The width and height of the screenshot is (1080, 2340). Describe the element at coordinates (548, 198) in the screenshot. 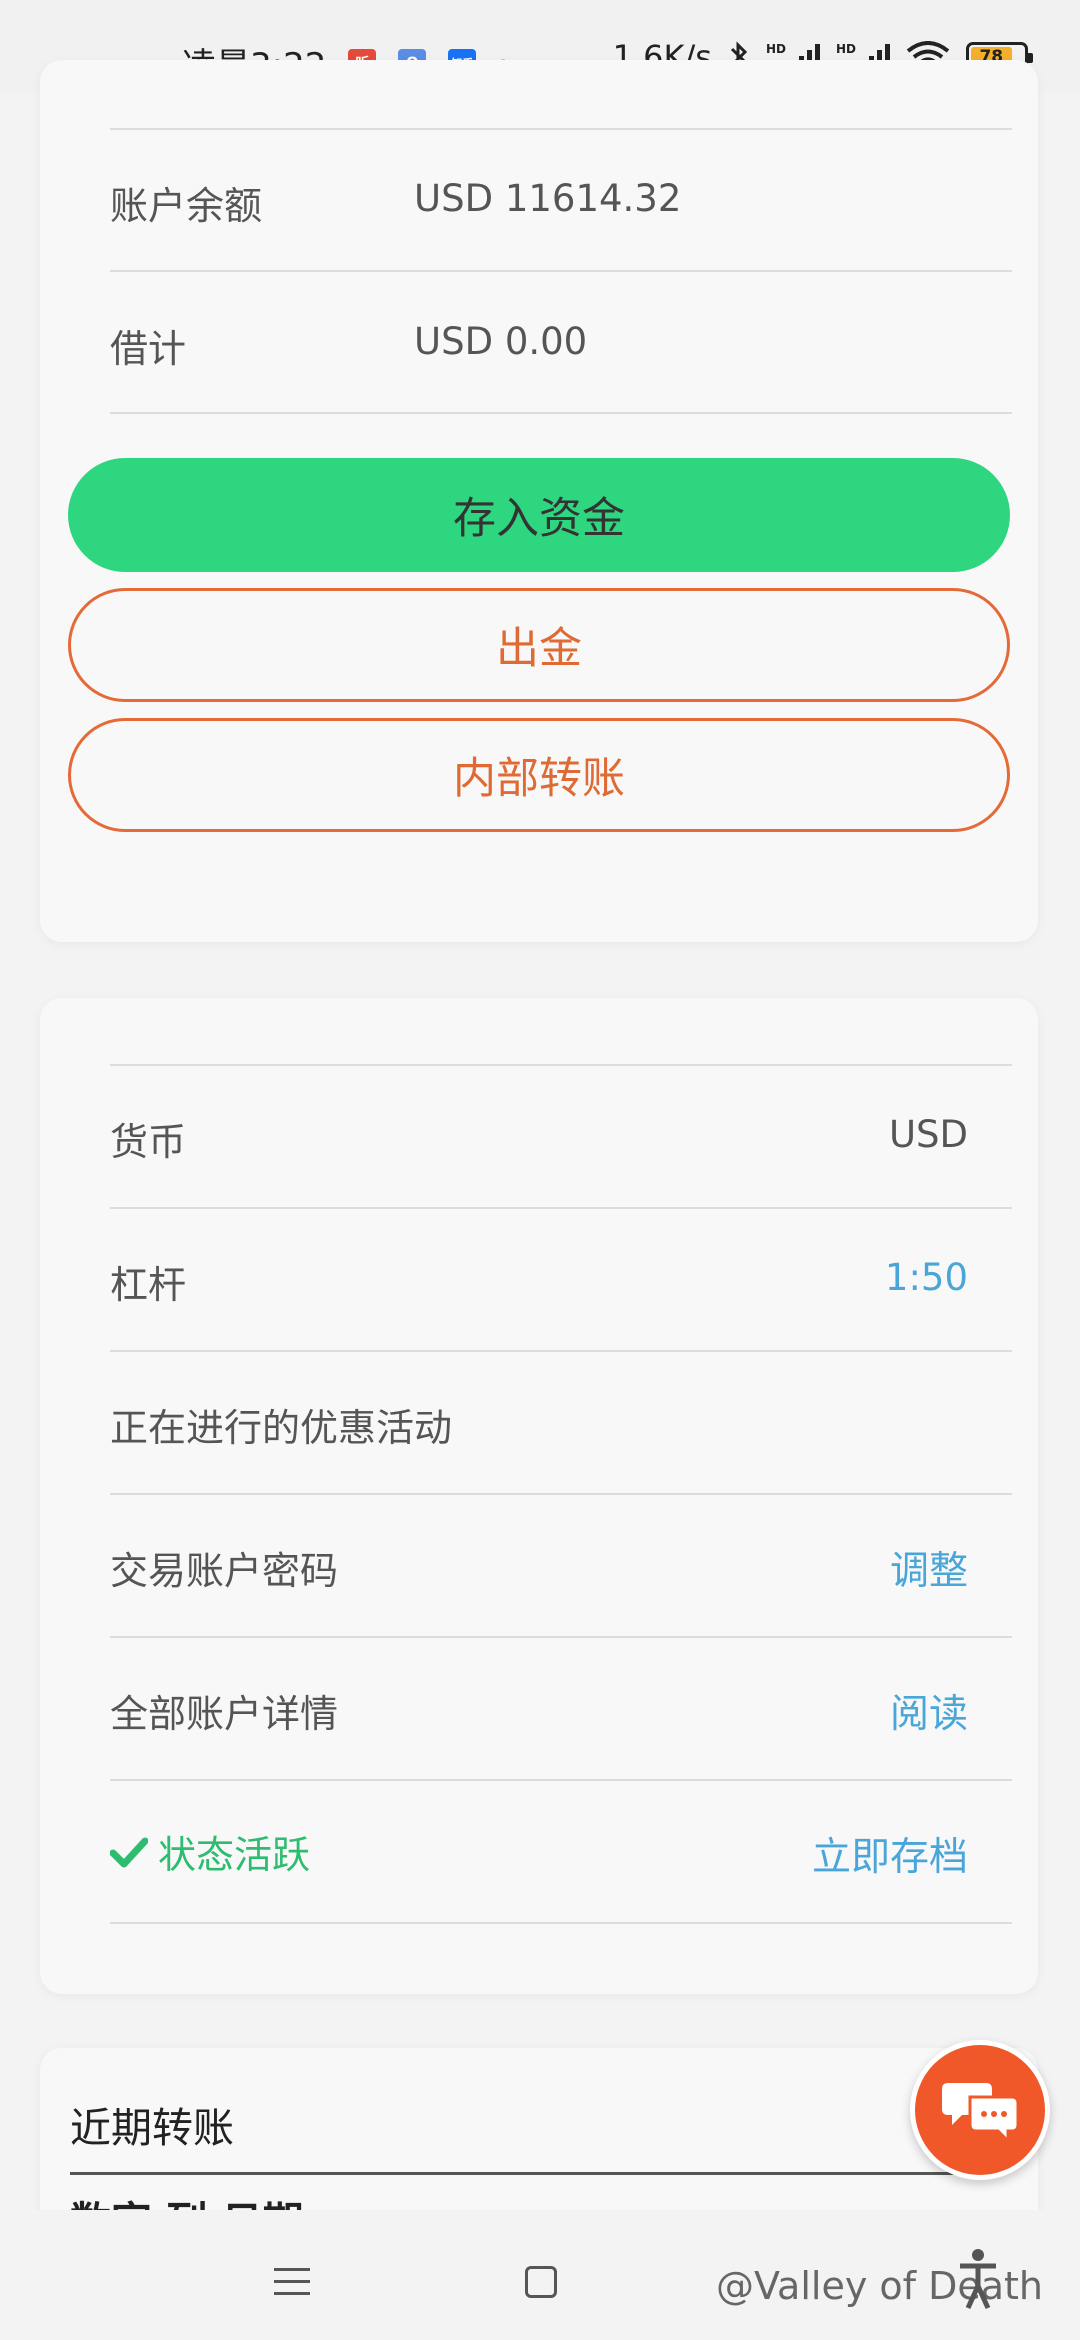

I see `account-balance-value: USD 11614.32` at that location.